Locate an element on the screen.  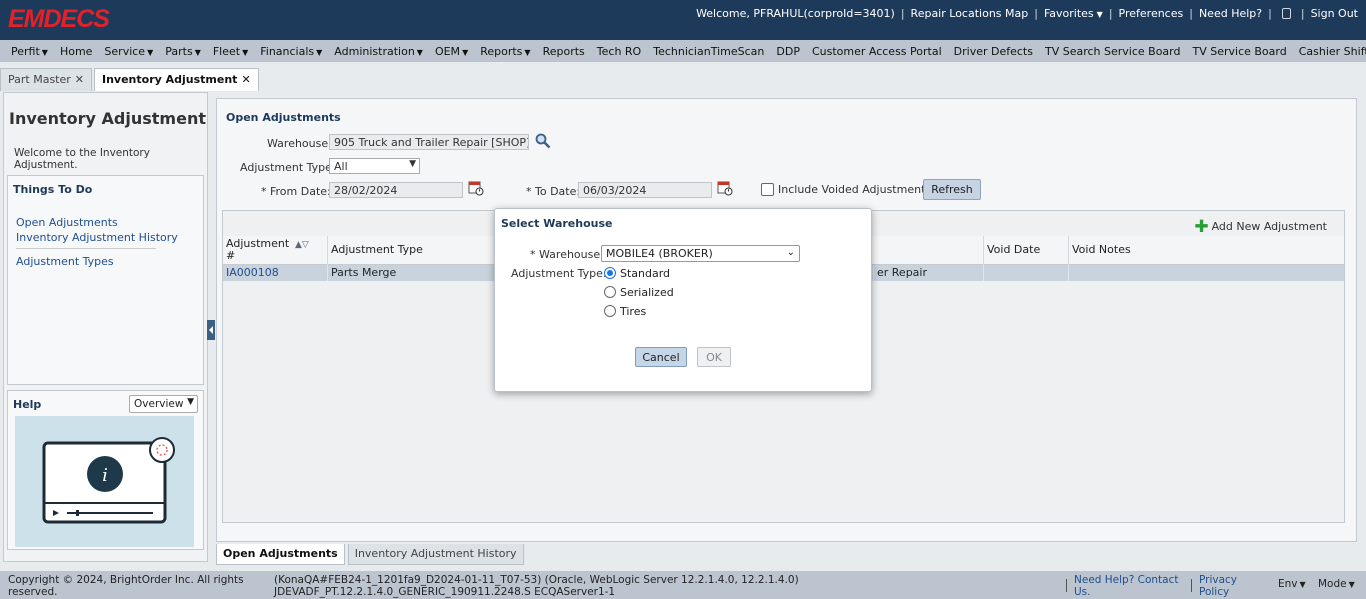
tab-inventory-adjustment-history: Inventory Adjustment History is located at coordinates (435, 554).